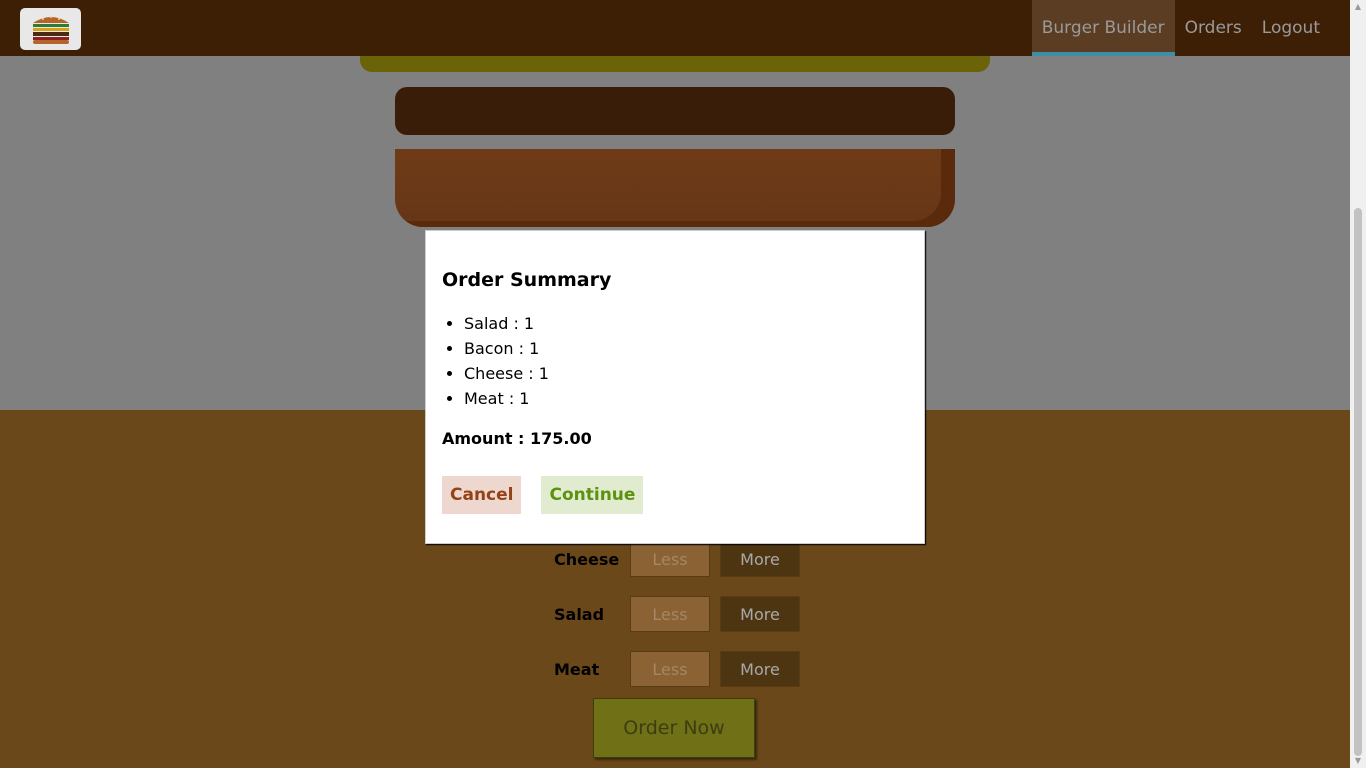 The width and height of the screenshot is (1366, 768). Describe the element at coordinates (587, 559) in the screenshot. I see `control-label: Cheese` at that location.